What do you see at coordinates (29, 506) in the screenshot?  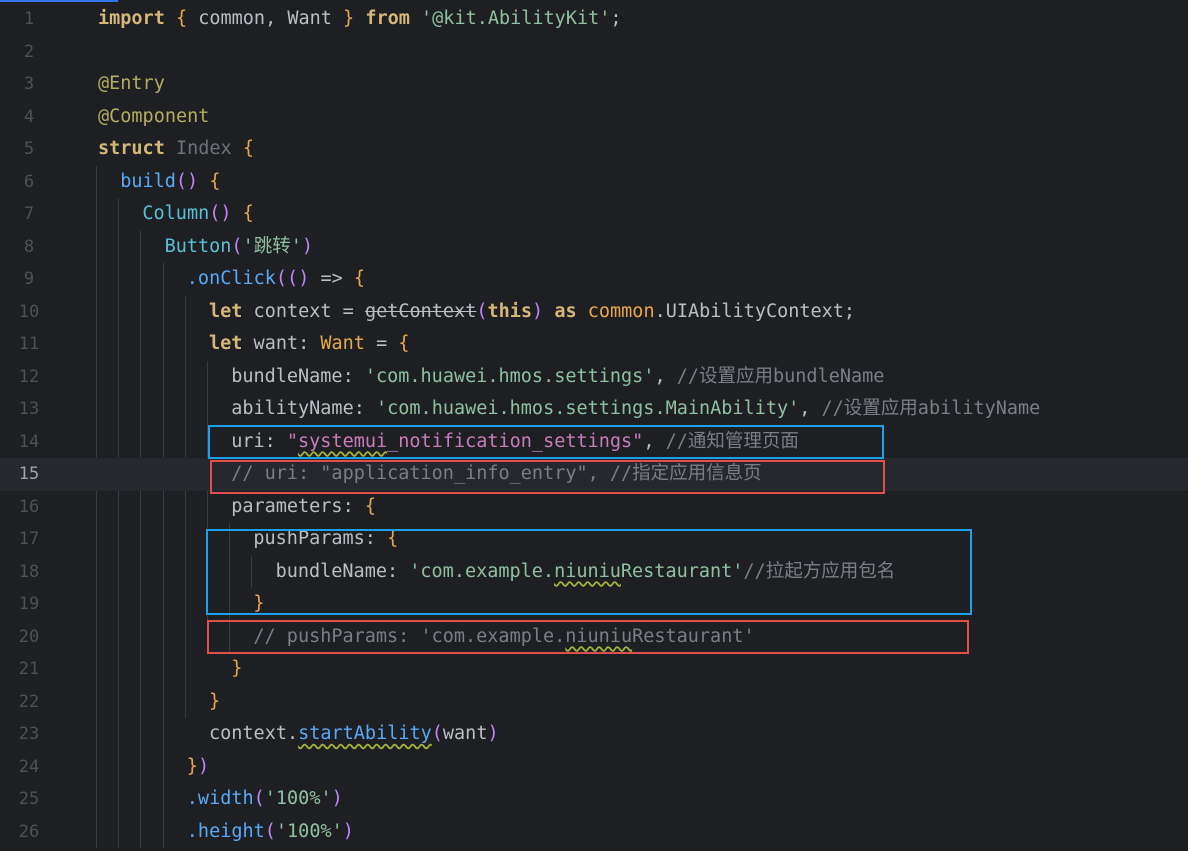 I see `line-number: 16` at bounding box center [29, 506].